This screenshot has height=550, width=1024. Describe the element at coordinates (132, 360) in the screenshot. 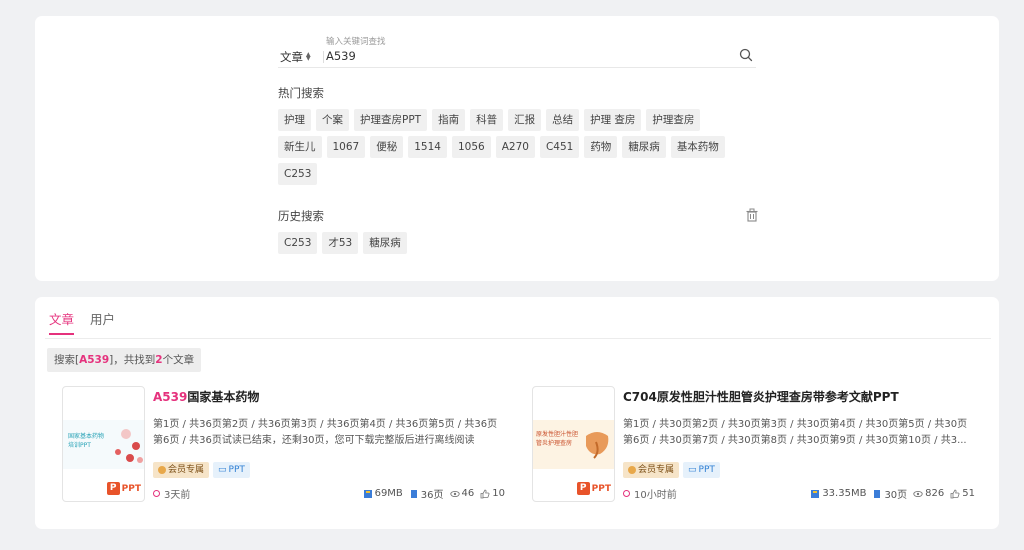

I see `summary-middle: ]，共找到` at that location.